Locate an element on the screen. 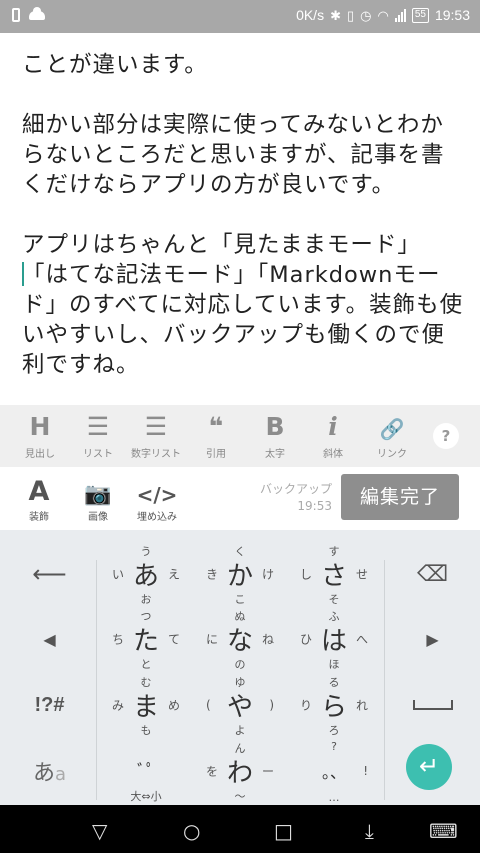 The image size is (480, 853). list-button: ☰ リスト is located at coordinates (98, 436).